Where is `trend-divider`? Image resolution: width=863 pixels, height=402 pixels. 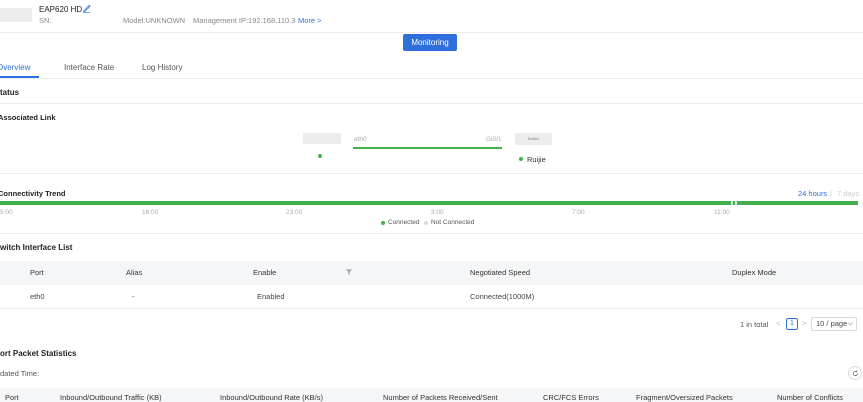 trend-divider is located at coordinates (431, 233).